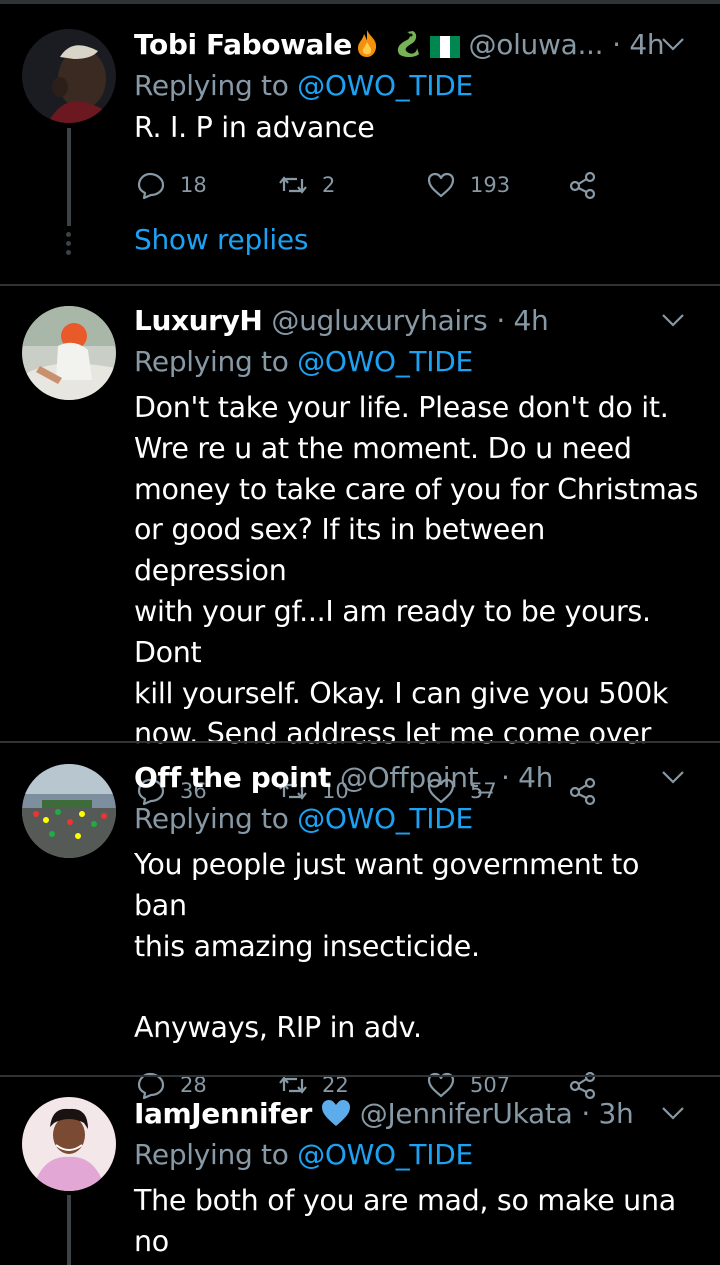 This screenshot has height=1265, width=720. Describe the element at coordinates (293, 185) in the screenshot. I see `retweet-icon` at that location.